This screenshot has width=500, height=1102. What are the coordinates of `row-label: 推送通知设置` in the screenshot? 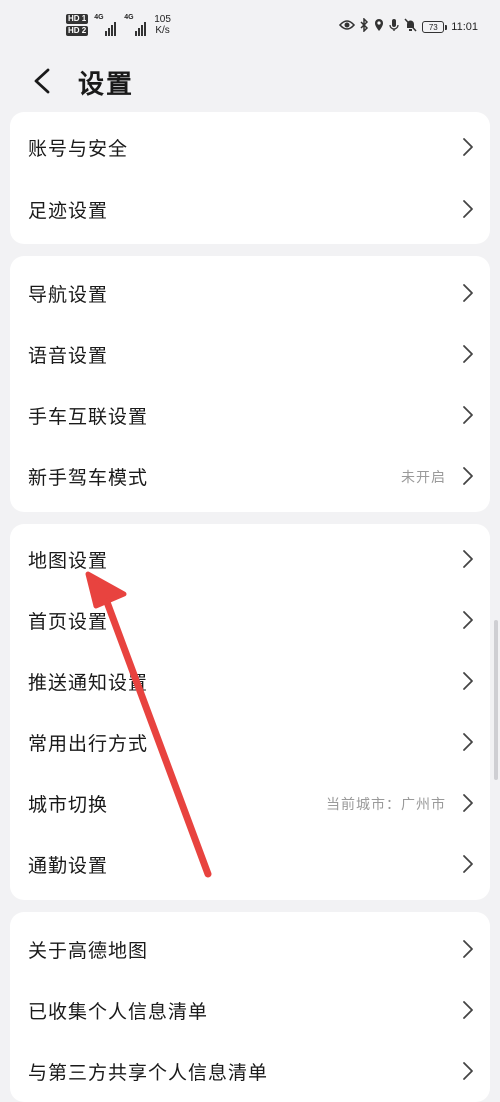 It's located at (88, 683).